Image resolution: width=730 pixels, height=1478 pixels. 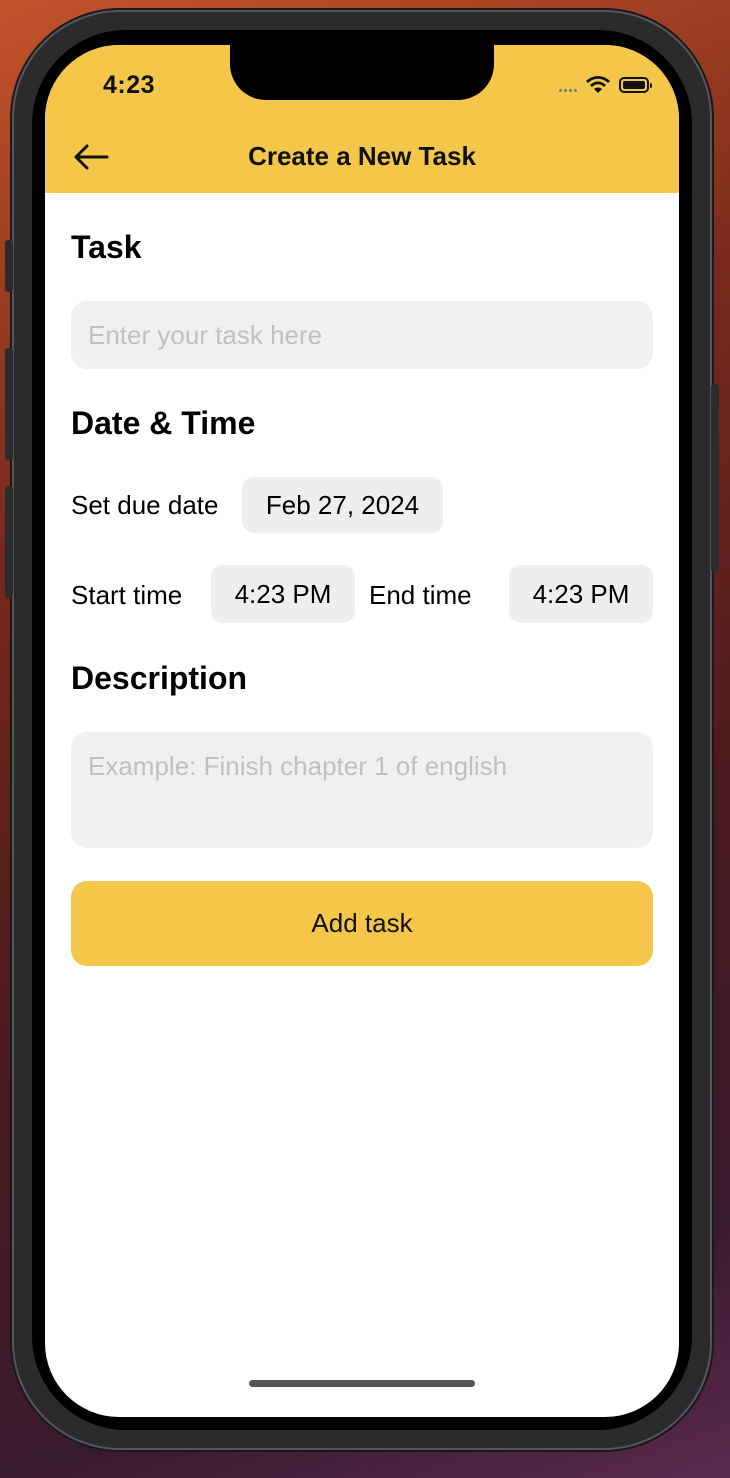 What do you see at coordinates (362, 119) in the screenshot?
I see `header-bar: 4:23 Create a New Task` at bounding box center [362, 119].